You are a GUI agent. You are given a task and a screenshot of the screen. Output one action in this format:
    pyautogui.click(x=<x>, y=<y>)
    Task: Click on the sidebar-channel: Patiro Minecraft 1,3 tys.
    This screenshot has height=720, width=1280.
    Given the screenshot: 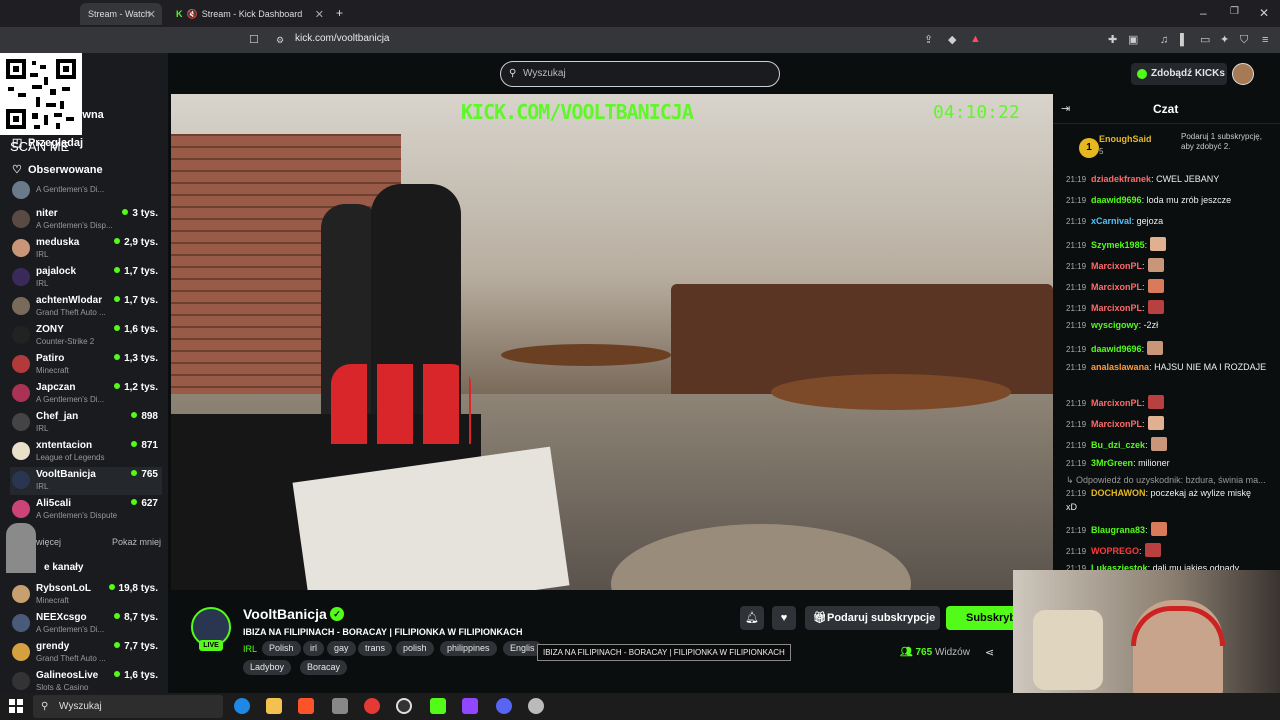 What is the action you would take?
    pyautogui.click(x=86, y=365)
    